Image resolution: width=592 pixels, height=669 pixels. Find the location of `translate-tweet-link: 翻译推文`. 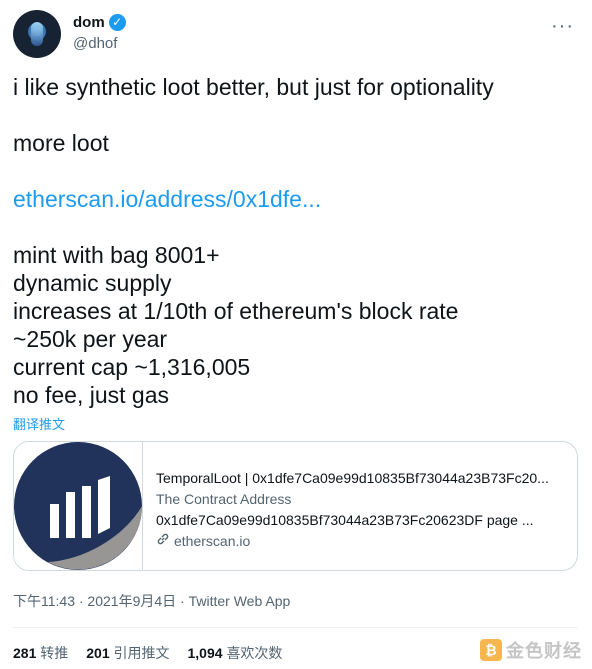

translate-tweet-link: 翻译推文 is located at coordinates (39, 423).